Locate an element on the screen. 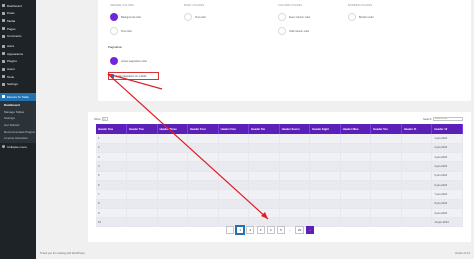 The image size is (474, 259). table-cell: 6 is located at coordinates (112, 185).